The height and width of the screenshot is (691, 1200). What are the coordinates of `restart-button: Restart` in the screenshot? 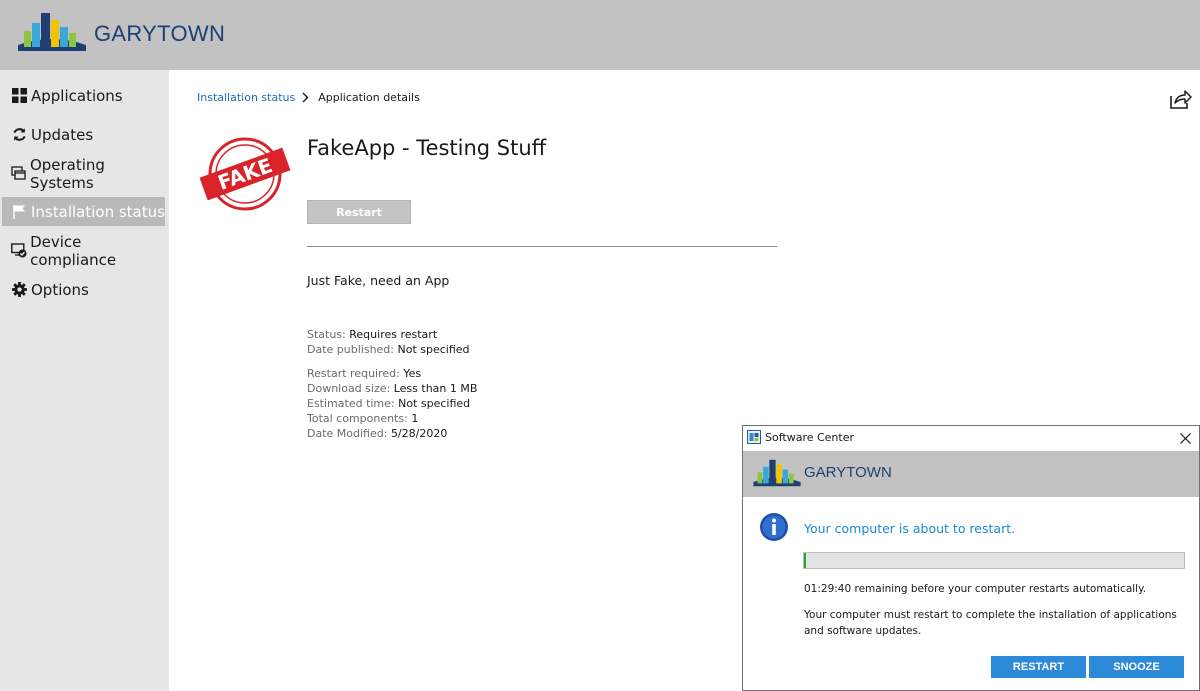 It's located at (359, 212).